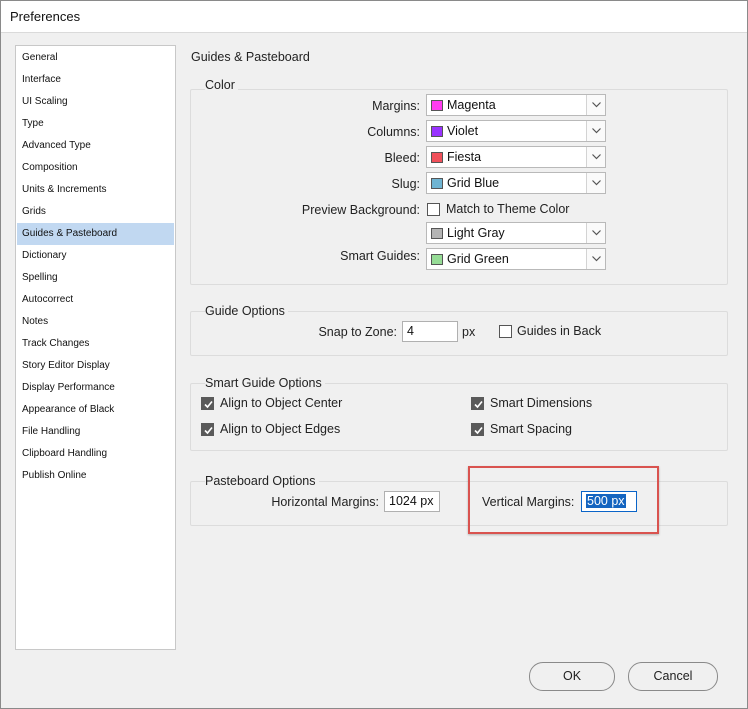 The height and width of the screenshot is (709, 748). Describe the element at coordinates (516, 183) in the screenshot. I see `slug-color-dropdown: Grid Blue` at that location.